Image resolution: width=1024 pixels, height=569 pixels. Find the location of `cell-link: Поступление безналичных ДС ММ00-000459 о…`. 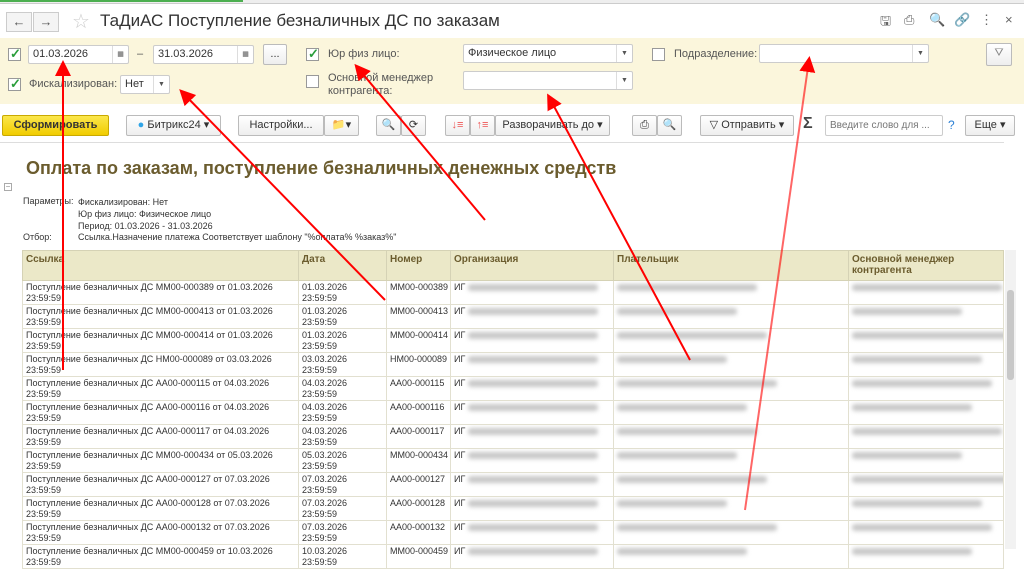

cell-link: Поступление безналичных ДС ММ00-000459 о… is located at coordinates (160, 556).